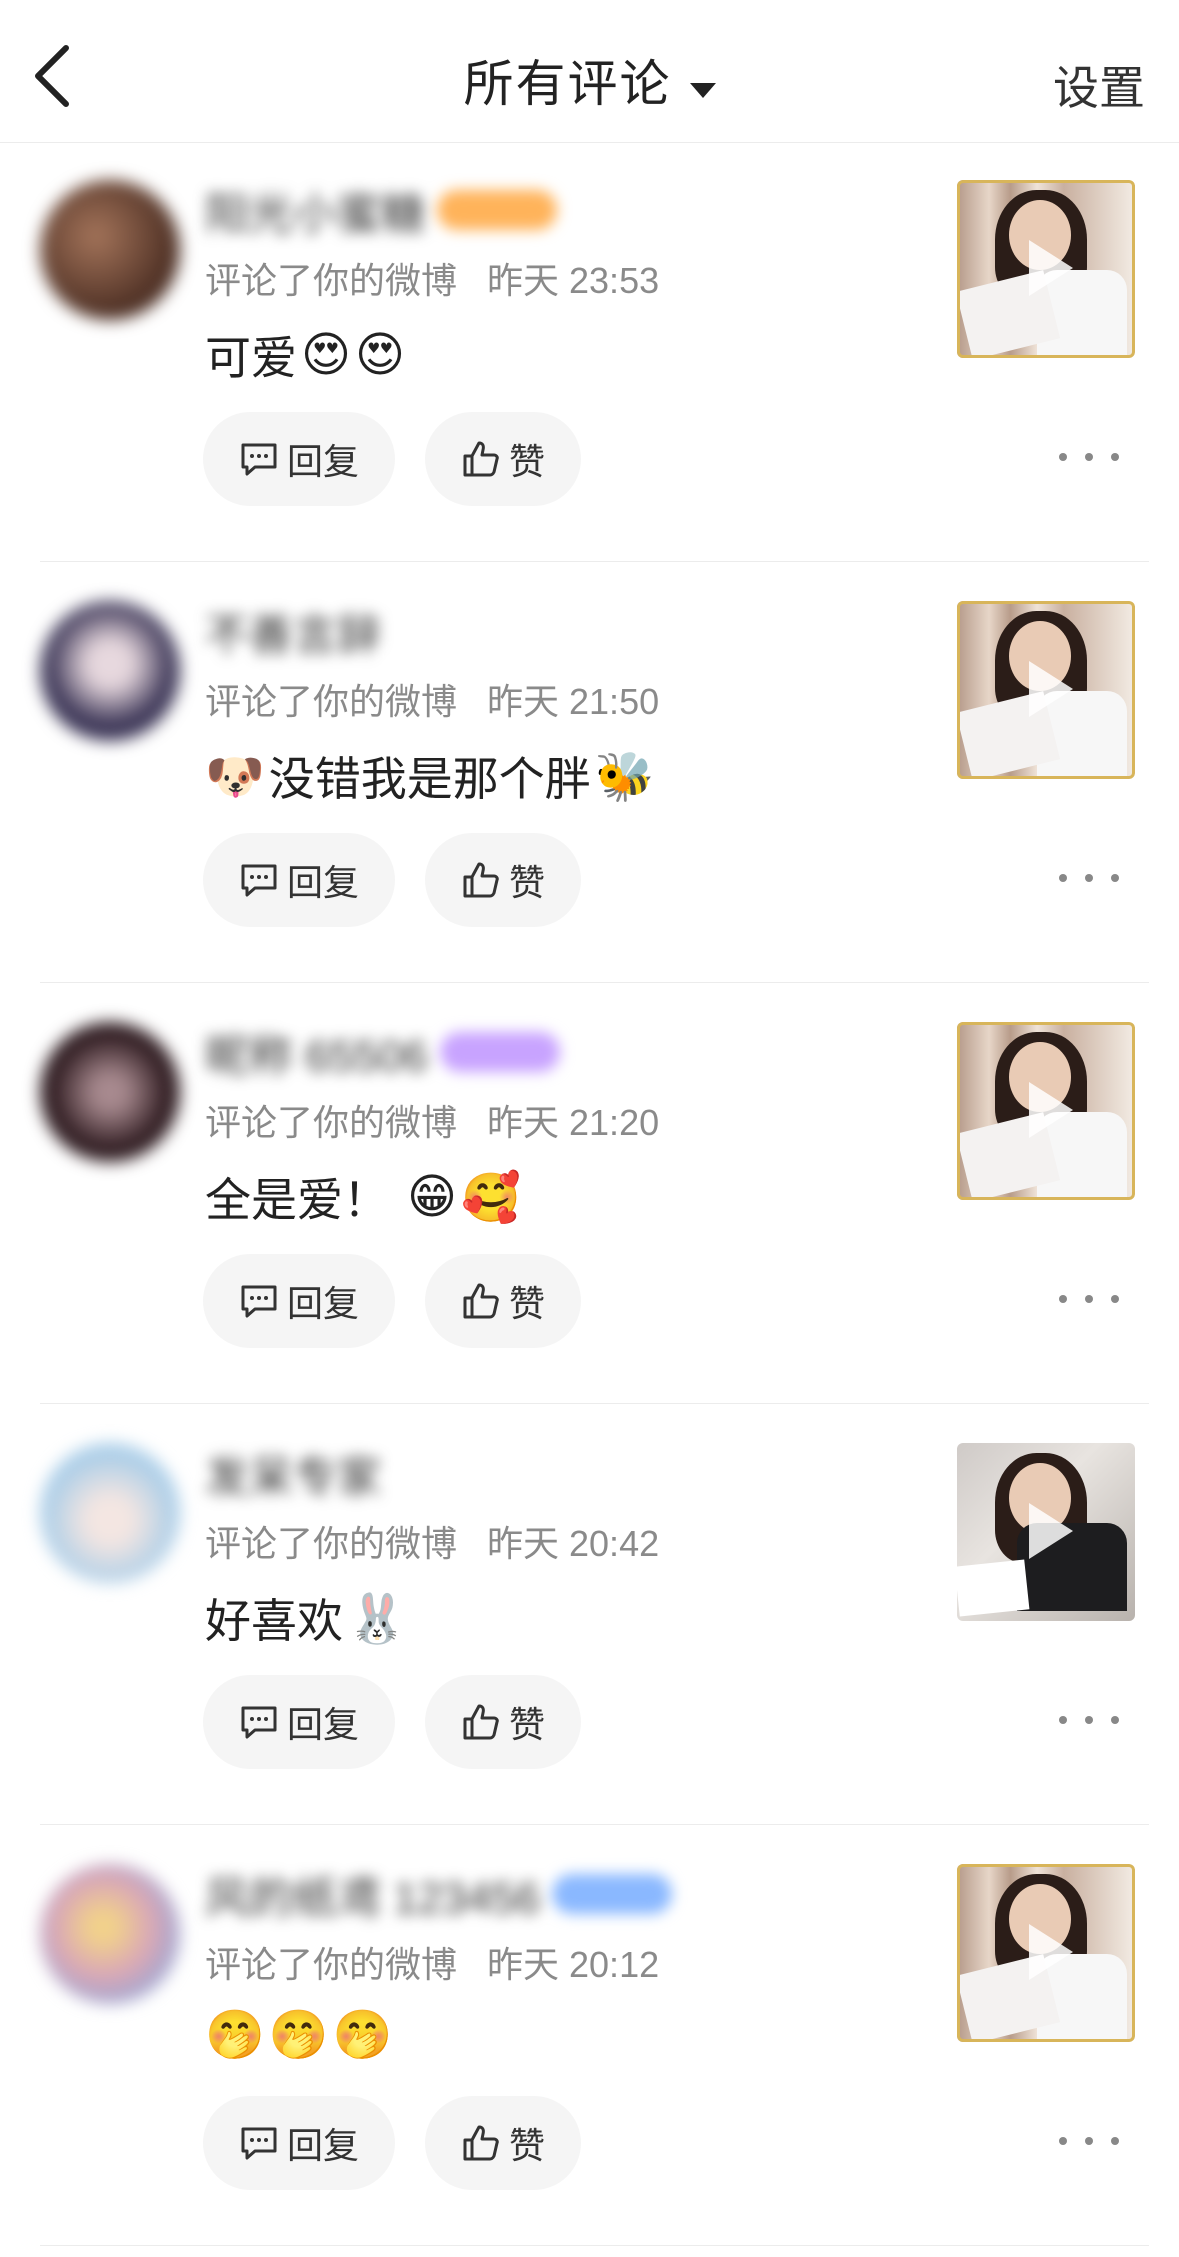 Image resolution: width=1179 pixels, height=2257 pixels. Describe the element at coordinates (567, 84) in the screenshot. I see `page-title: 所有评论` at that location.